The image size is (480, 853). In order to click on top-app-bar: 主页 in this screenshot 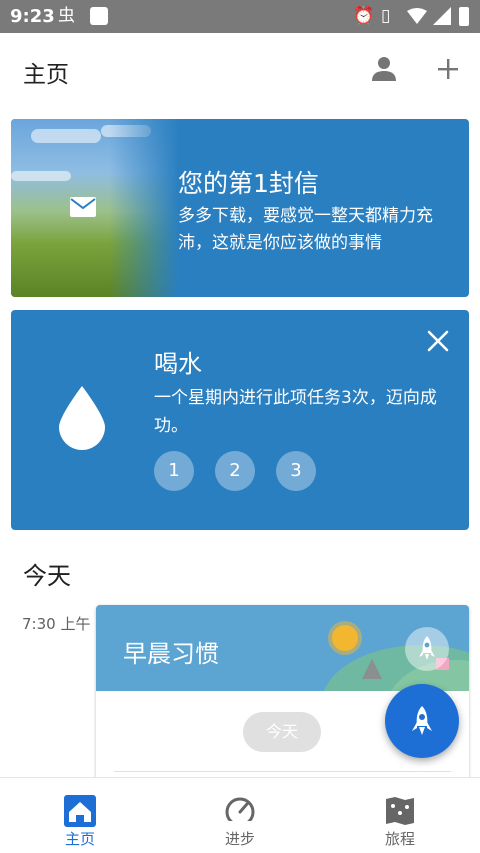, I will do `click(240, 69)`.